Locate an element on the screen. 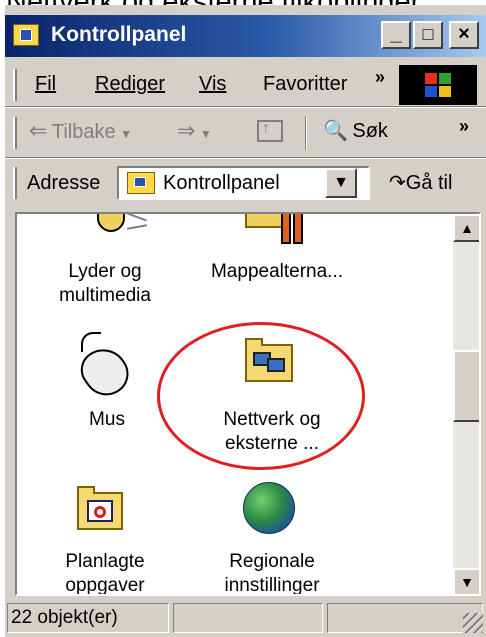 Image resolution: width=486 pixels, height=637 pixels. title-bar: Kontrollpanel _ □ × is located at coordinates (245, 36).